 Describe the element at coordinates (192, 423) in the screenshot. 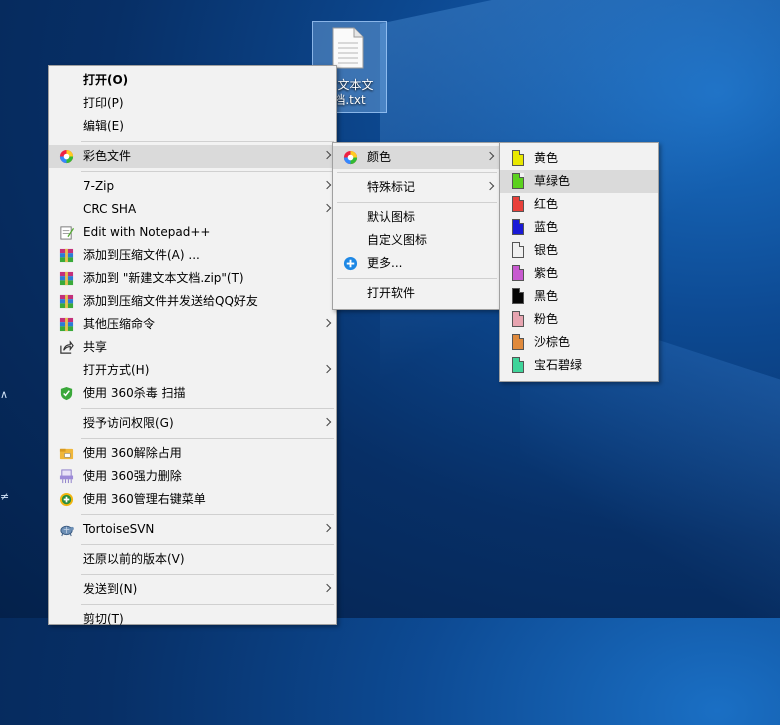

I see `menu-item-grant-access: 授予访问权限(G)` at that location.